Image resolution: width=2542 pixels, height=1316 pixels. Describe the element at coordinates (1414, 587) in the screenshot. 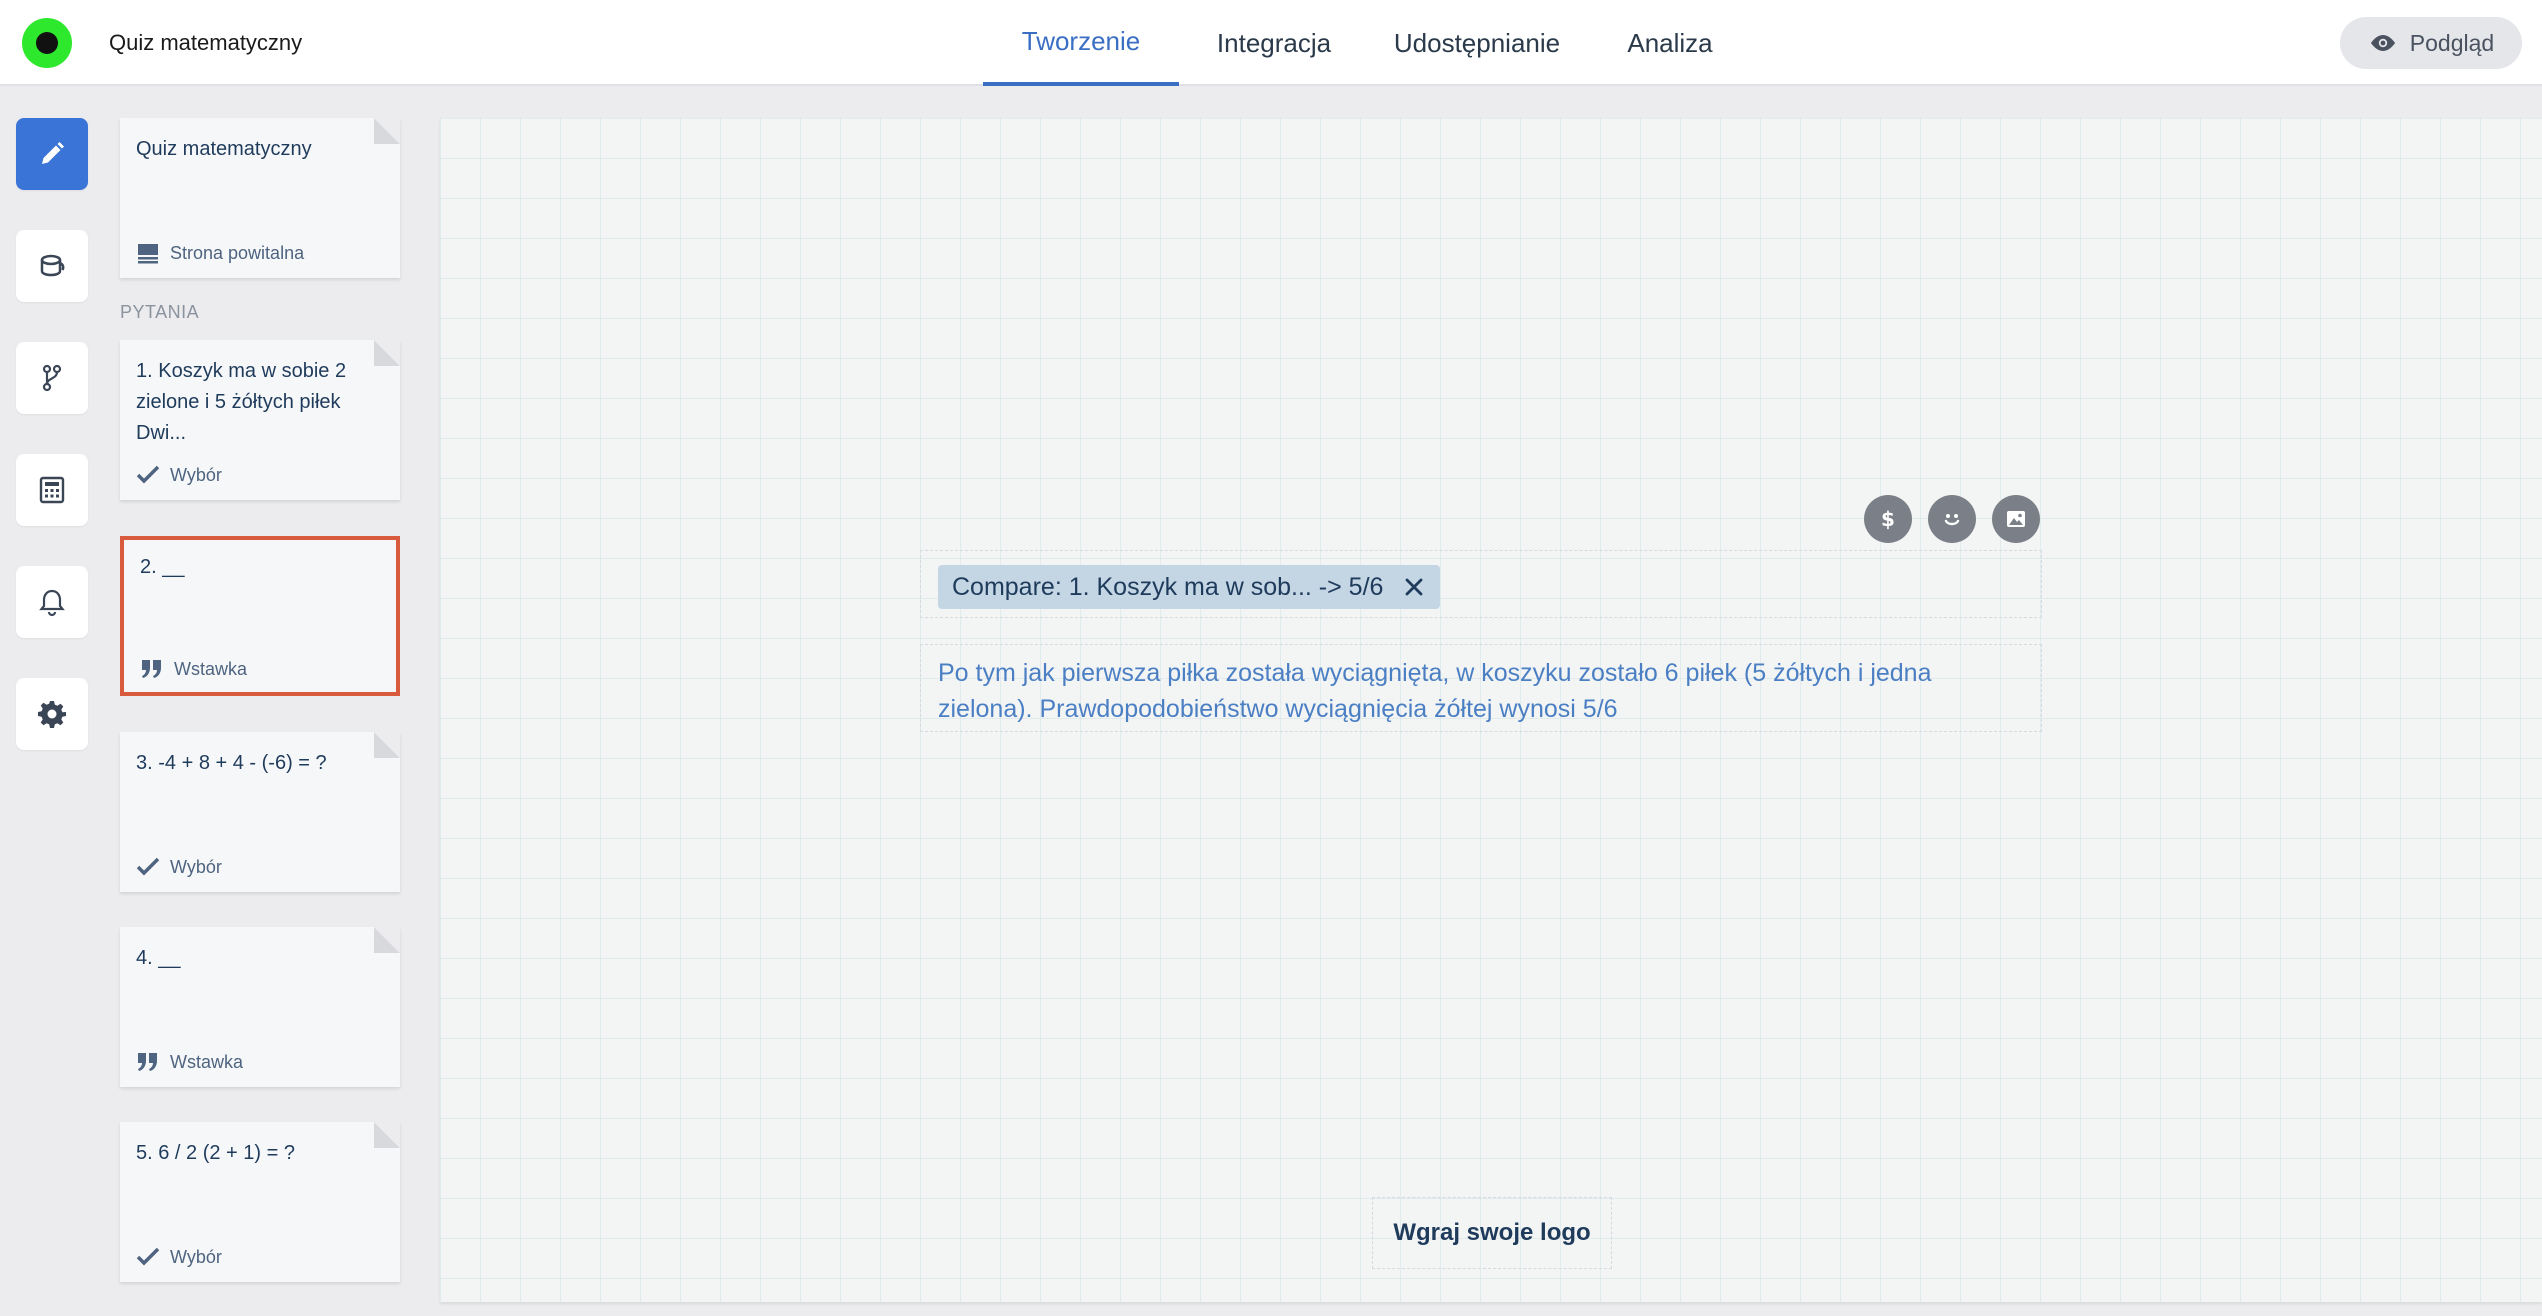

I see `close-icon` at that location.